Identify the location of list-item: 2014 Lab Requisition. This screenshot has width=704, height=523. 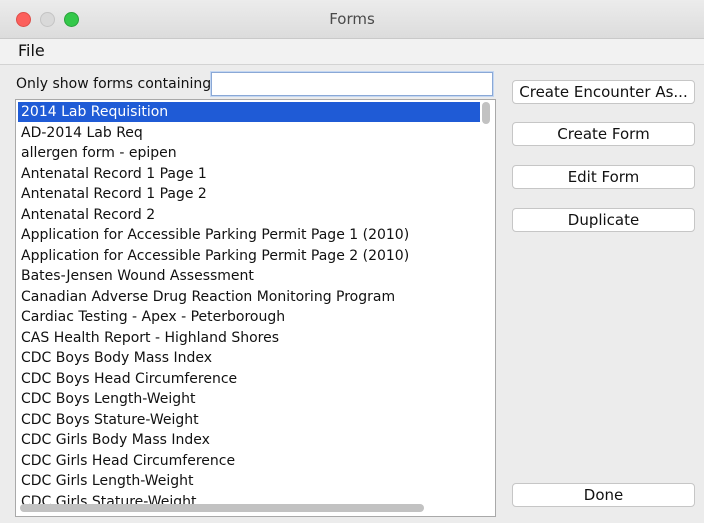
(249, 112).